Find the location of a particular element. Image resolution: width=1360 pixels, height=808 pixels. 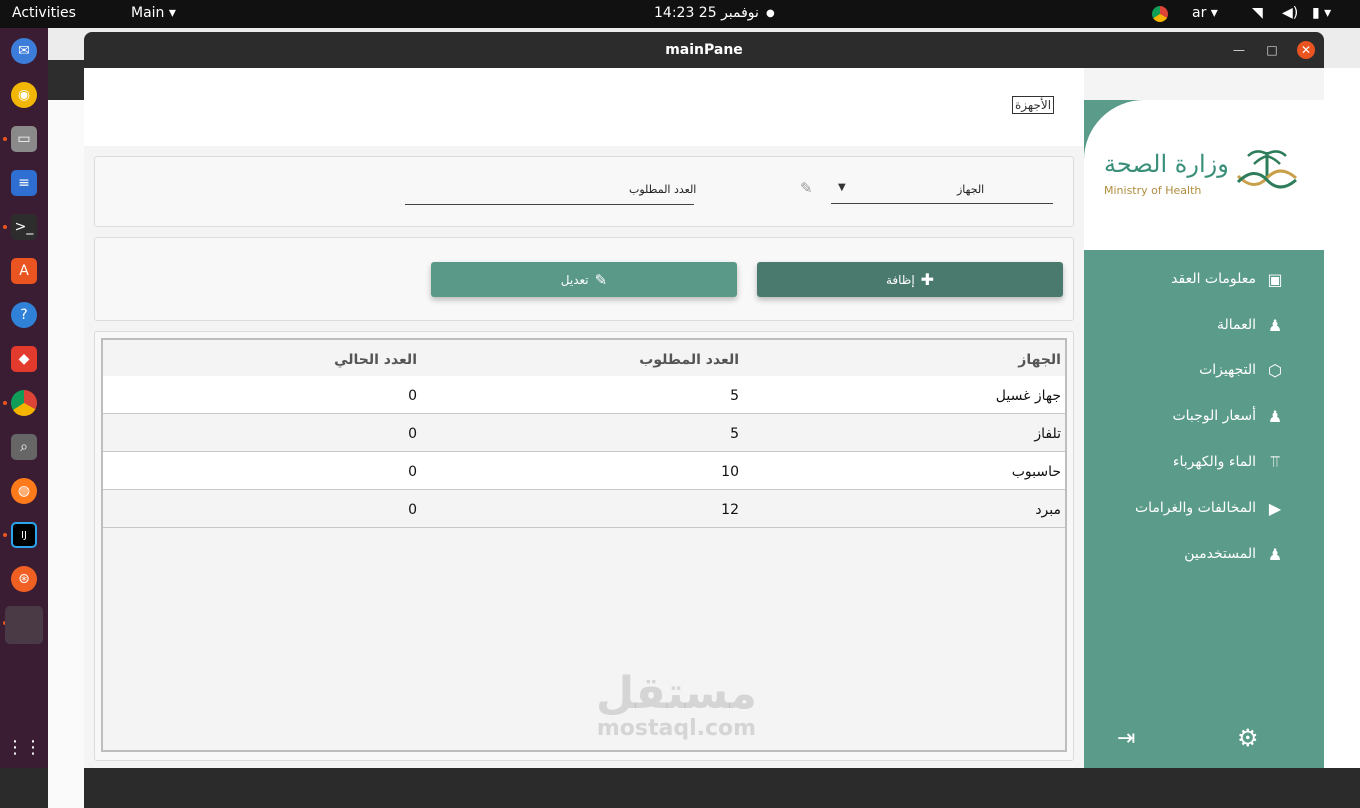

edit-field-icon: ✎ is located at coordinates (806, 188).